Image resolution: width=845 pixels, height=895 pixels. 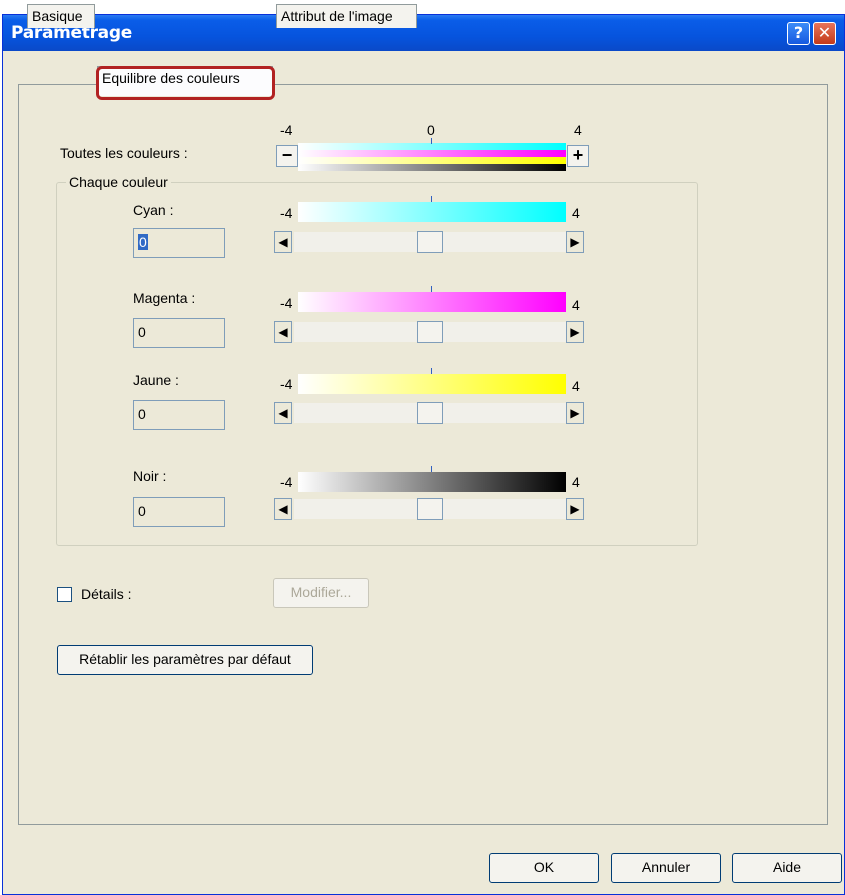 I want to click on magenta-slider: ◀ ▶, so click(x=431, y=332).